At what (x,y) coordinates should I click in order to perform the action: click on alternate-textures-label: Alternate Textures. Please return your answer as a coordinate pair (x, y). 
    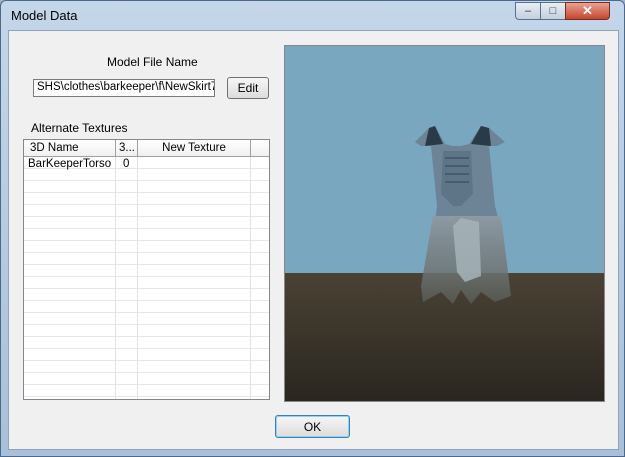
    Looking at the image, I should click on (79, 128).